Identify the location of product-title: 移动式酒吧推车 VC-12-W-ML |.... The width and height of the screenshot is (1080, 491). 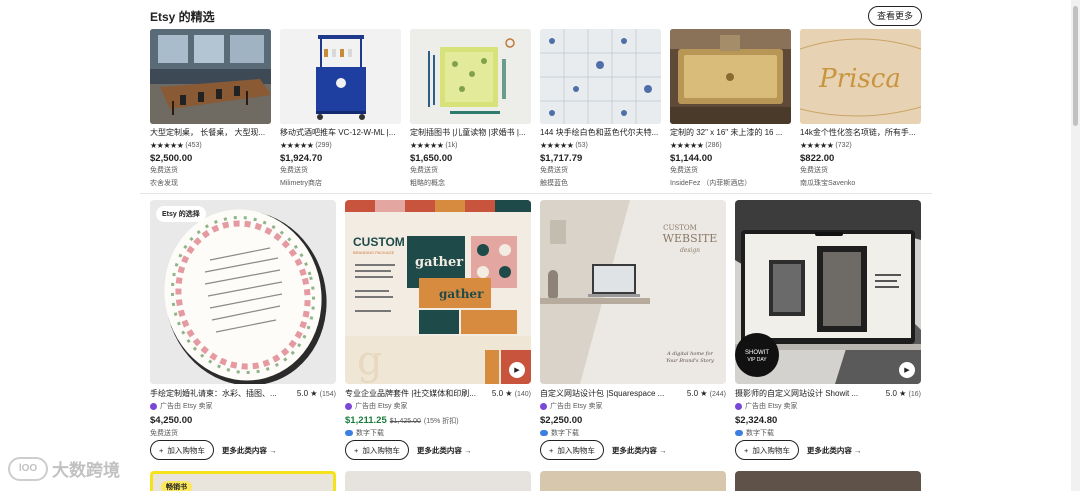
(340, 132).